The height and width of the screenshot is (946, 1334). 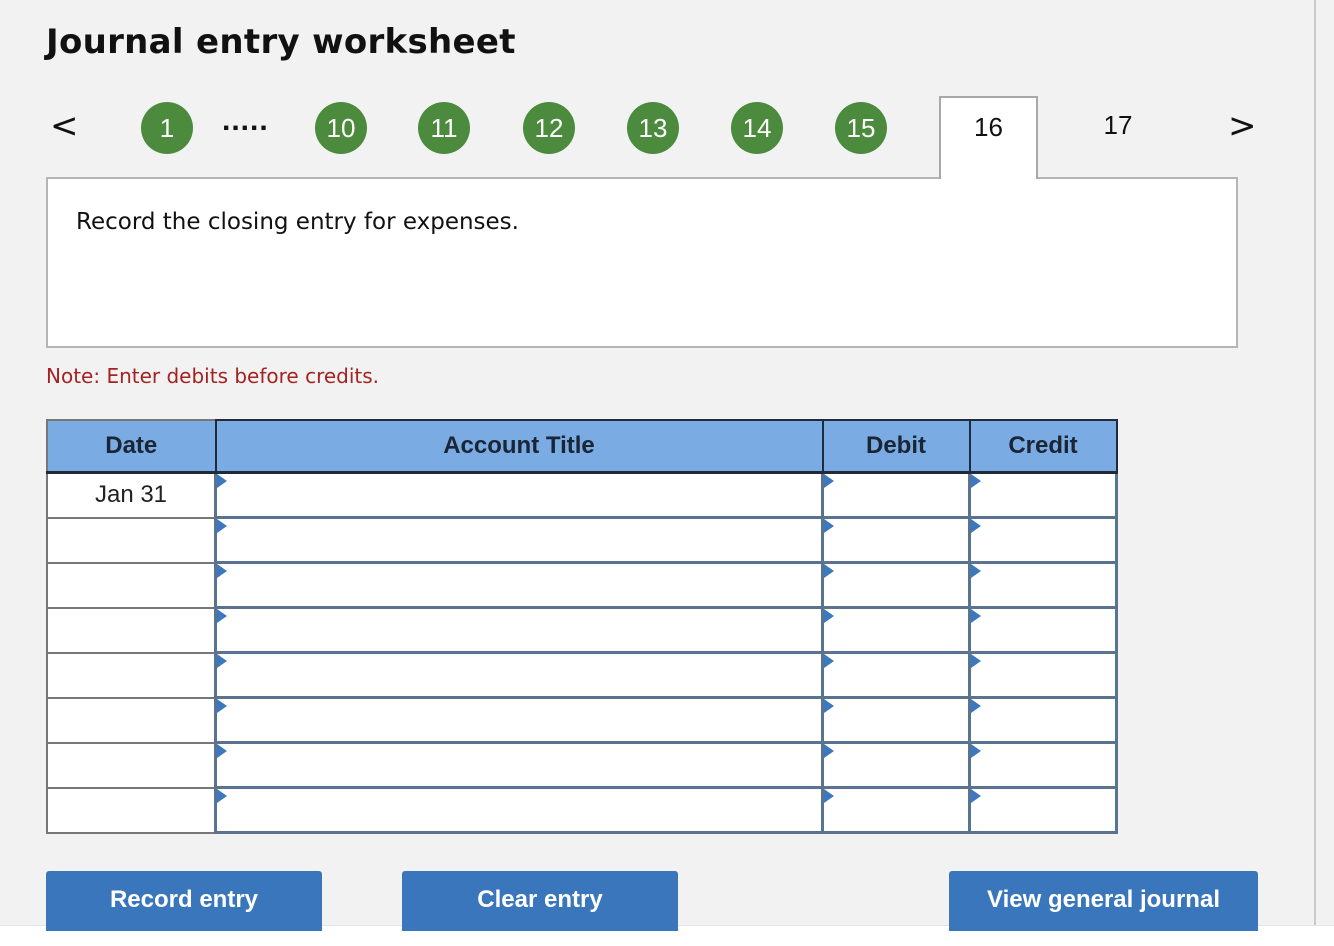 I want to click on record-entry-button: Record entry, so click(x=184, y=901).